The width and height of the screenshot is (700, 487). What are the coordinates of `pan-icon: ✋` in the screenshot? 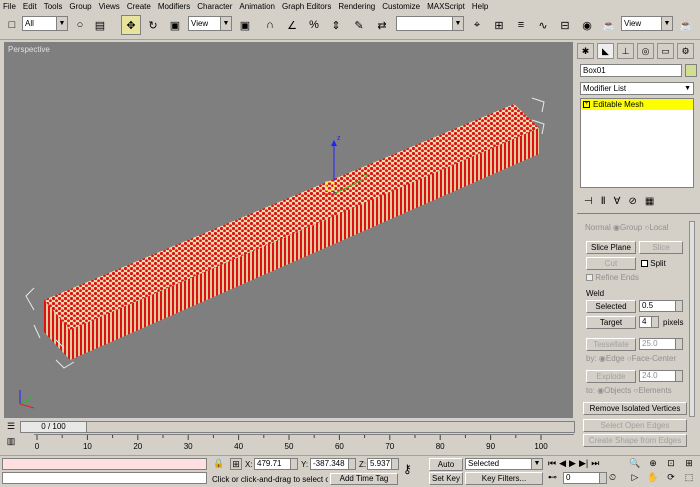 It's located at (653, 479).